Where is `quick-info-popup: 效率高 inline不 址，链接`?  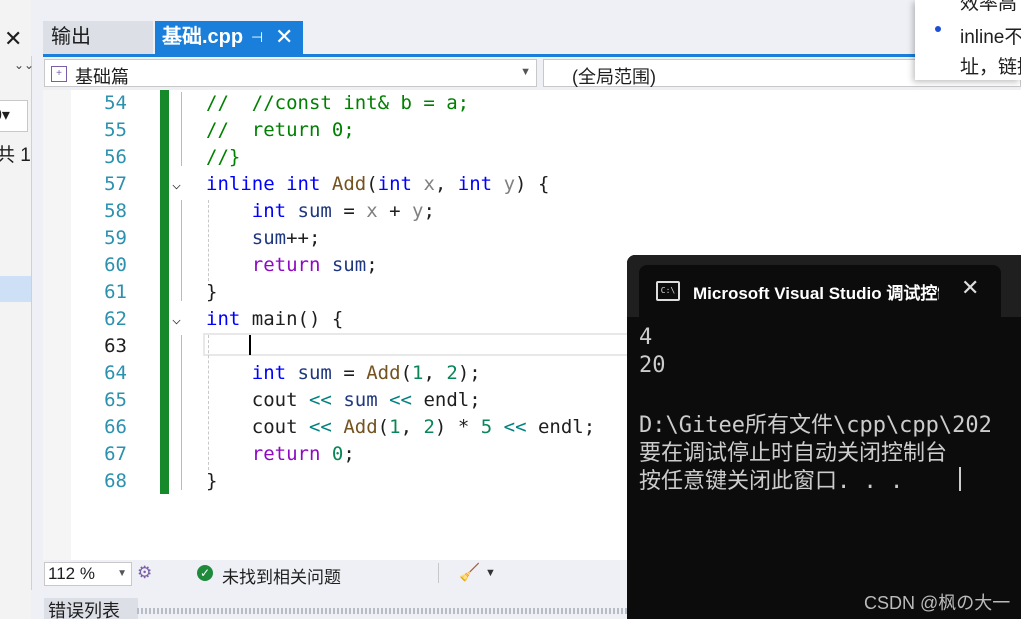 quick-info-popup: 效率高 inline不 址，链接 is located at coordinates (968, 40).